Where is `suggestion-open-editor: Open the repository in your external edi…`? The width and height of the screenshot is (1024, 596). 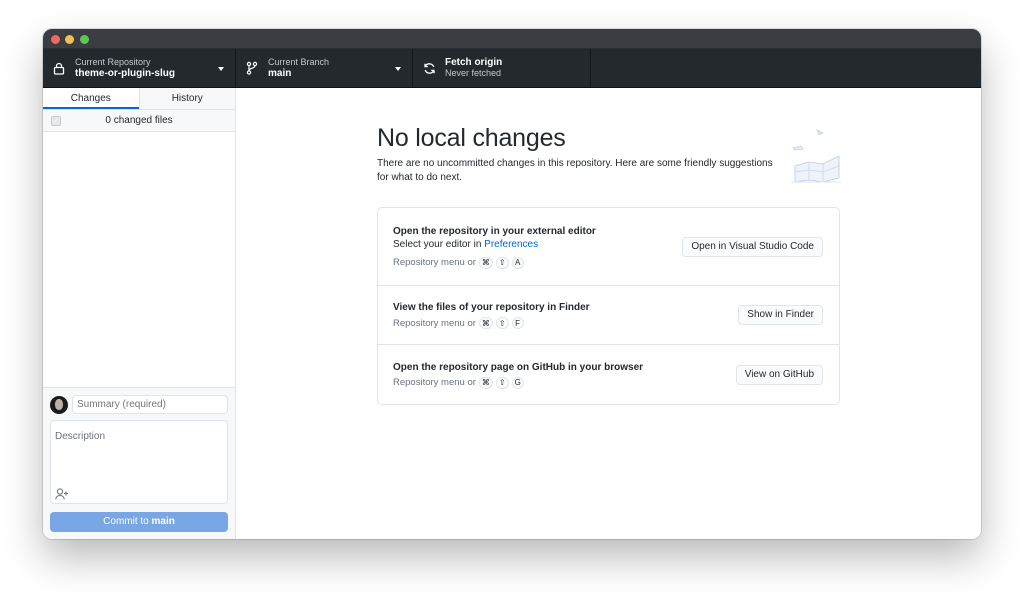 suggestion-open-editor: Open the repository in your external edi… is located at coordinates (608, 247).